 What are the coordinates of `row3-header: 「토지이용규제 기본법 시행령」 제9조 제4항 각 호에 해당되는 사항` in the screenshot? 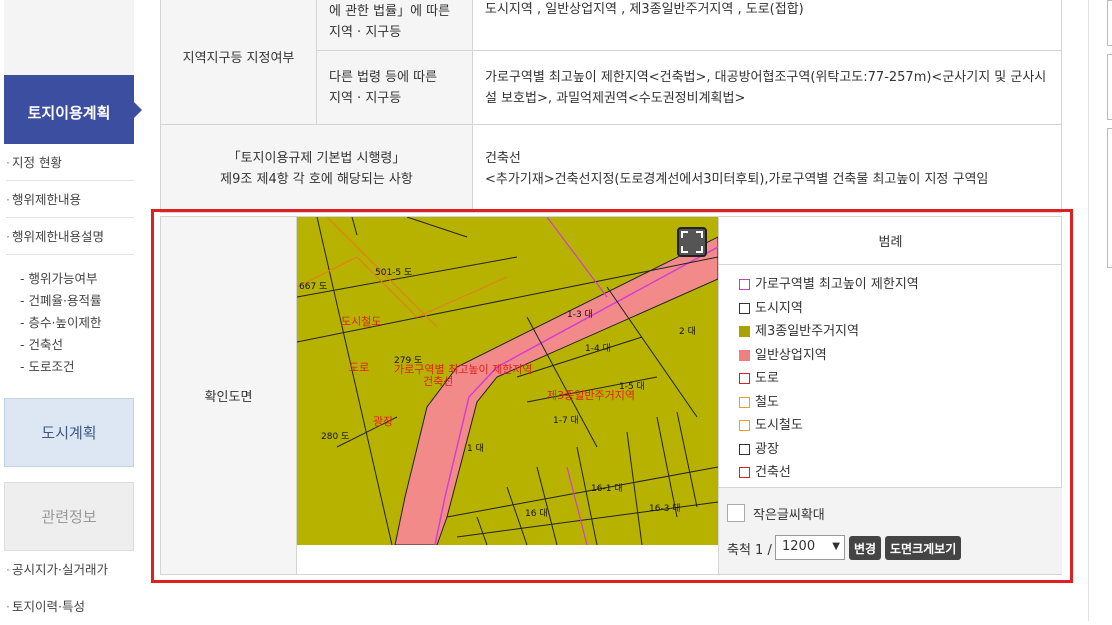 It's located at (316, 168).